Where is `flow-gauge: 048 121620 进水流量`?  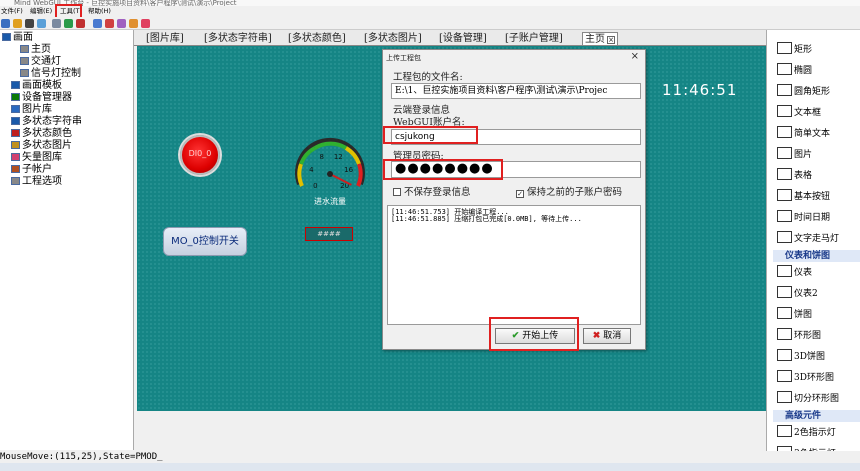
flow-gauge: 048 121620 进水流量 is located at coordinates (330, 171).